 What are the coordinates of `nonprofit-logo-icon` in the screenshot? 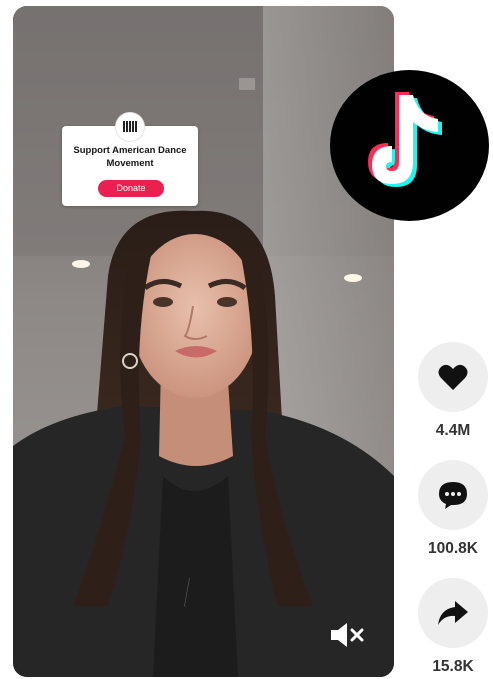 It's located at (130, 127).